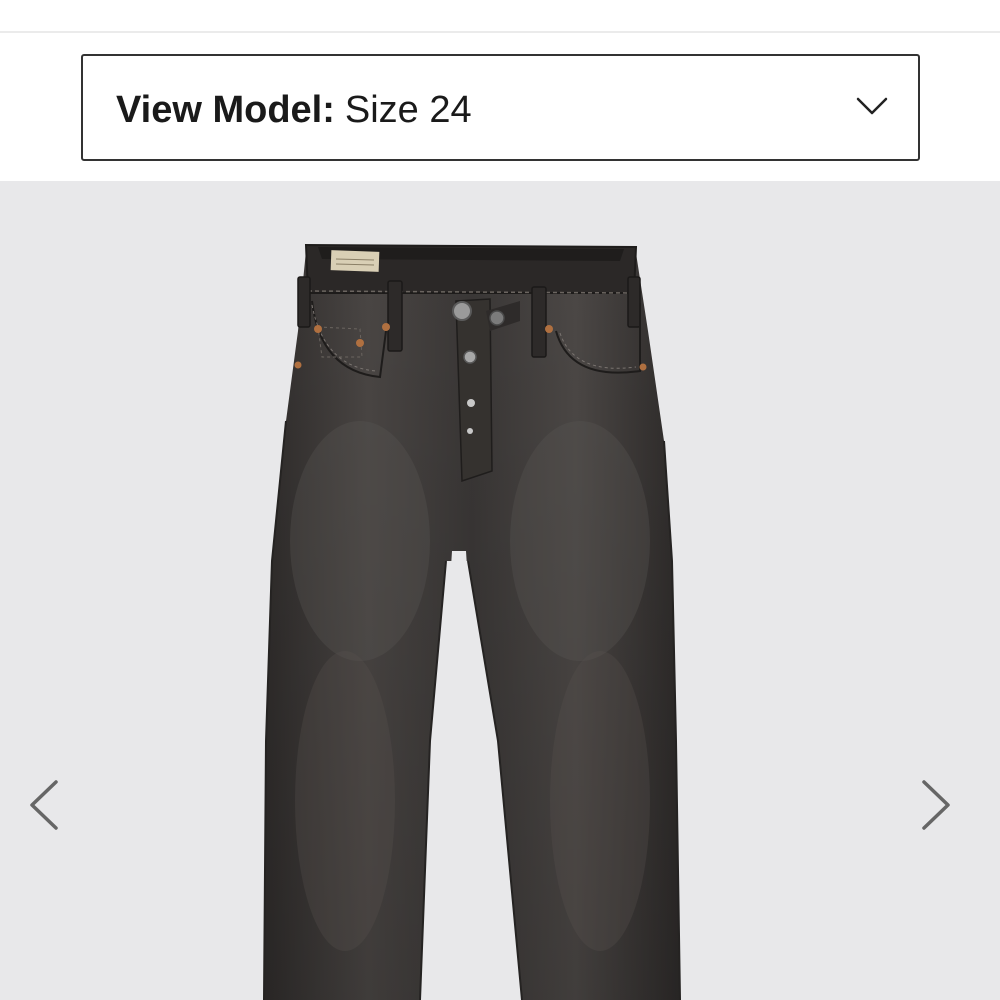 The width and height of the screenshot is (1000, 1000). Describe the element at coordinates (500, 107) in the screenshot. I see `view-model-dropdown: View Model: Size 24` at that location.